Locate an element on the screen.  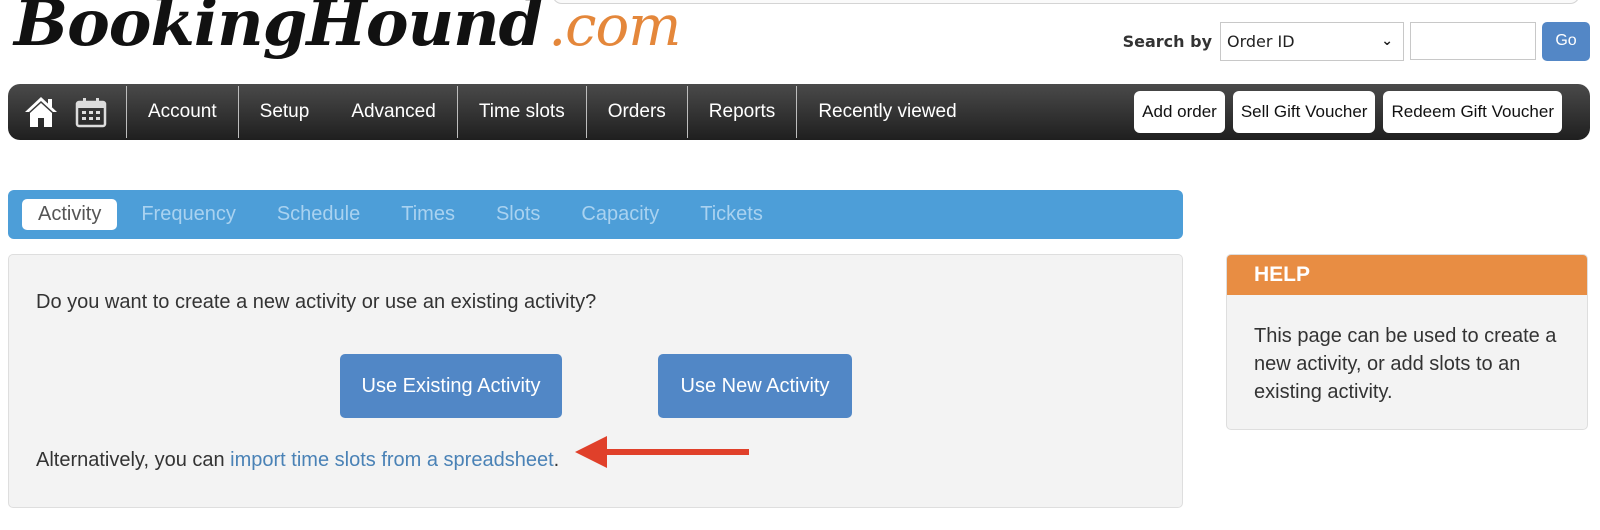
nav-item-orders: Orders is located at coordinates (637, 112).